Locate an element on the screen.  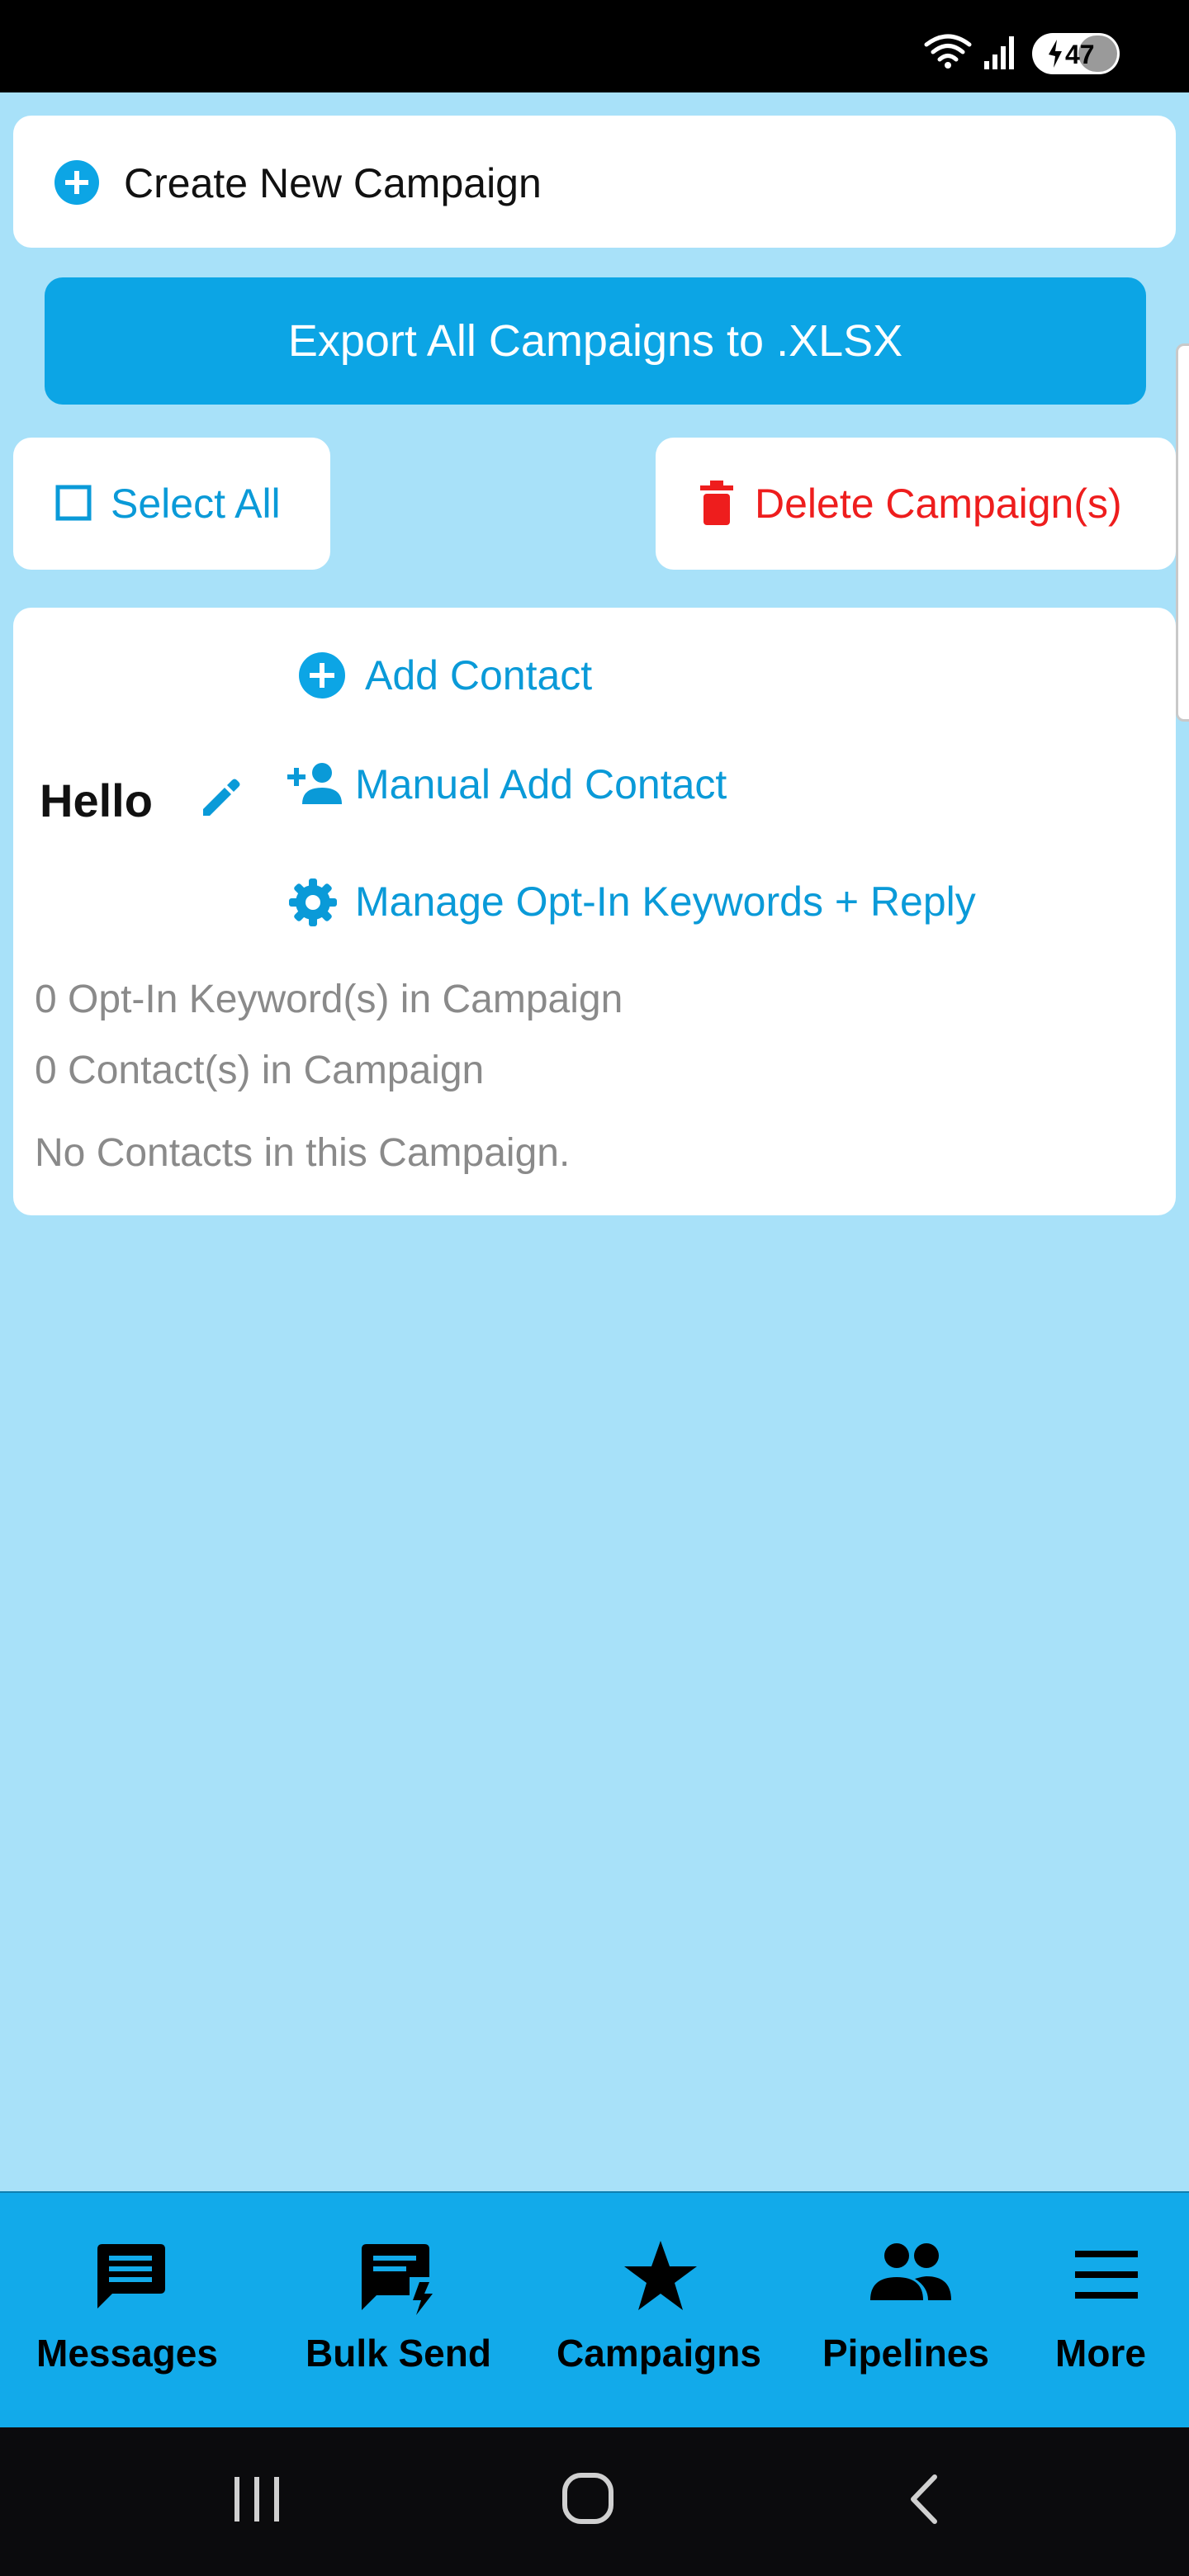
status-time: 9:12 is located at coordinates (111, 49).